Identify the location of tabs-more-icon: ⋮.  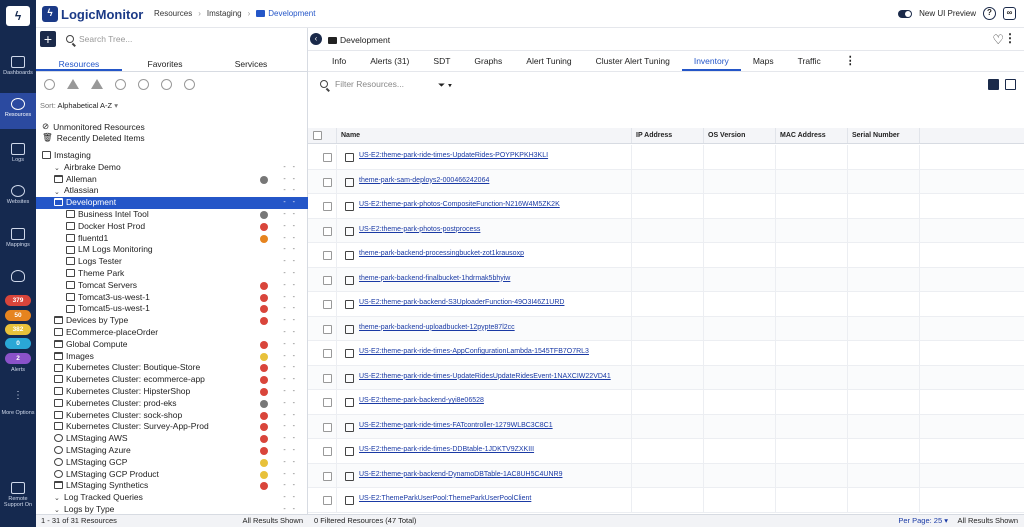
(850, 61).